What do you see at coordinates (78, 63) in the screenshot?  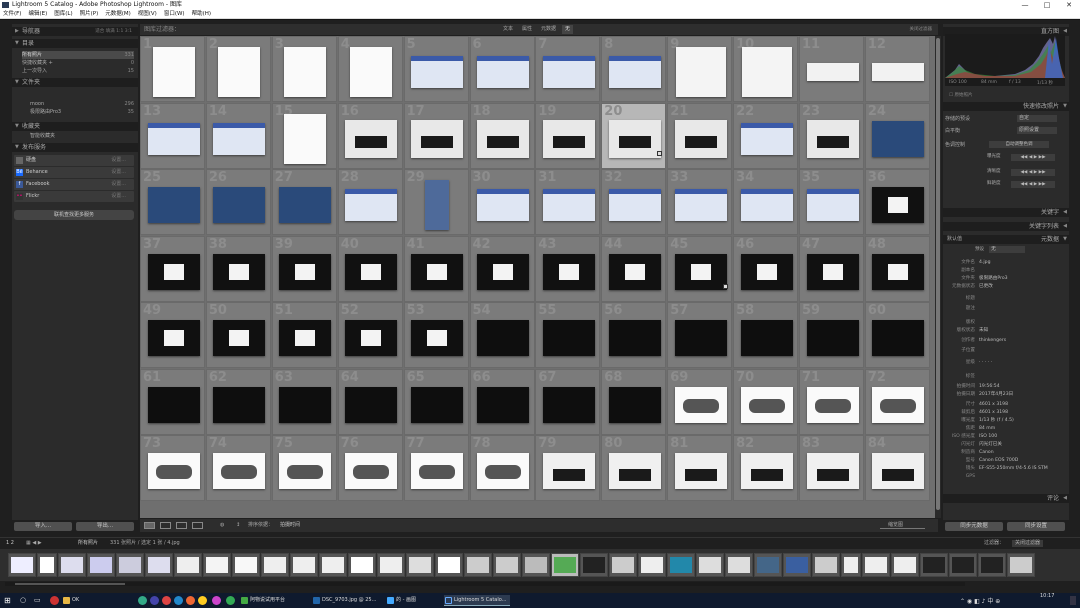 I see `catalog-item-quick-collection: 快捷收藏夹 +0` at bounding box center [78, 63].